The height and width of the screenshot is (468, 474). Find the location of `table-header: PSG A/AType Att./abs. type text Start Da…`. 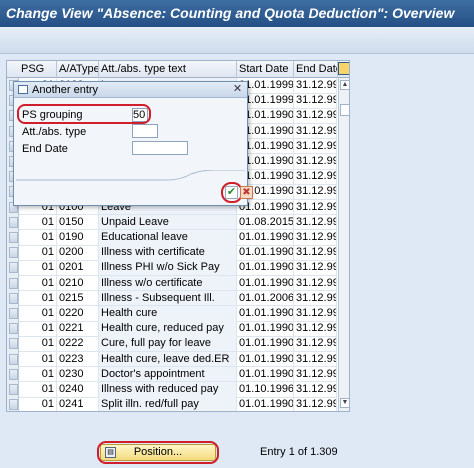

table-header: PSG A/AType Att./abs. type text Start Da… is located at coordinates (178, 69).